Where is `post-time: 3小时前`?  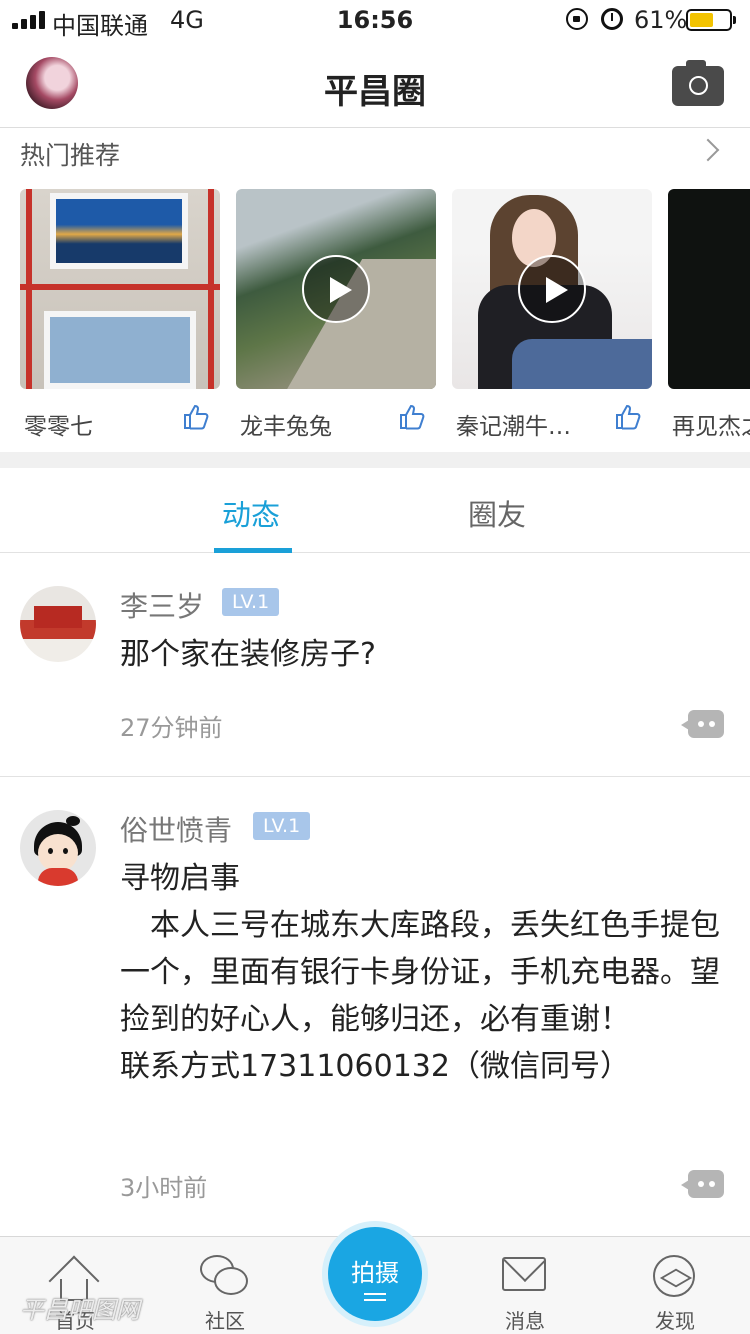
post-time: 3小时前 is located at coordinates (164, 1188).